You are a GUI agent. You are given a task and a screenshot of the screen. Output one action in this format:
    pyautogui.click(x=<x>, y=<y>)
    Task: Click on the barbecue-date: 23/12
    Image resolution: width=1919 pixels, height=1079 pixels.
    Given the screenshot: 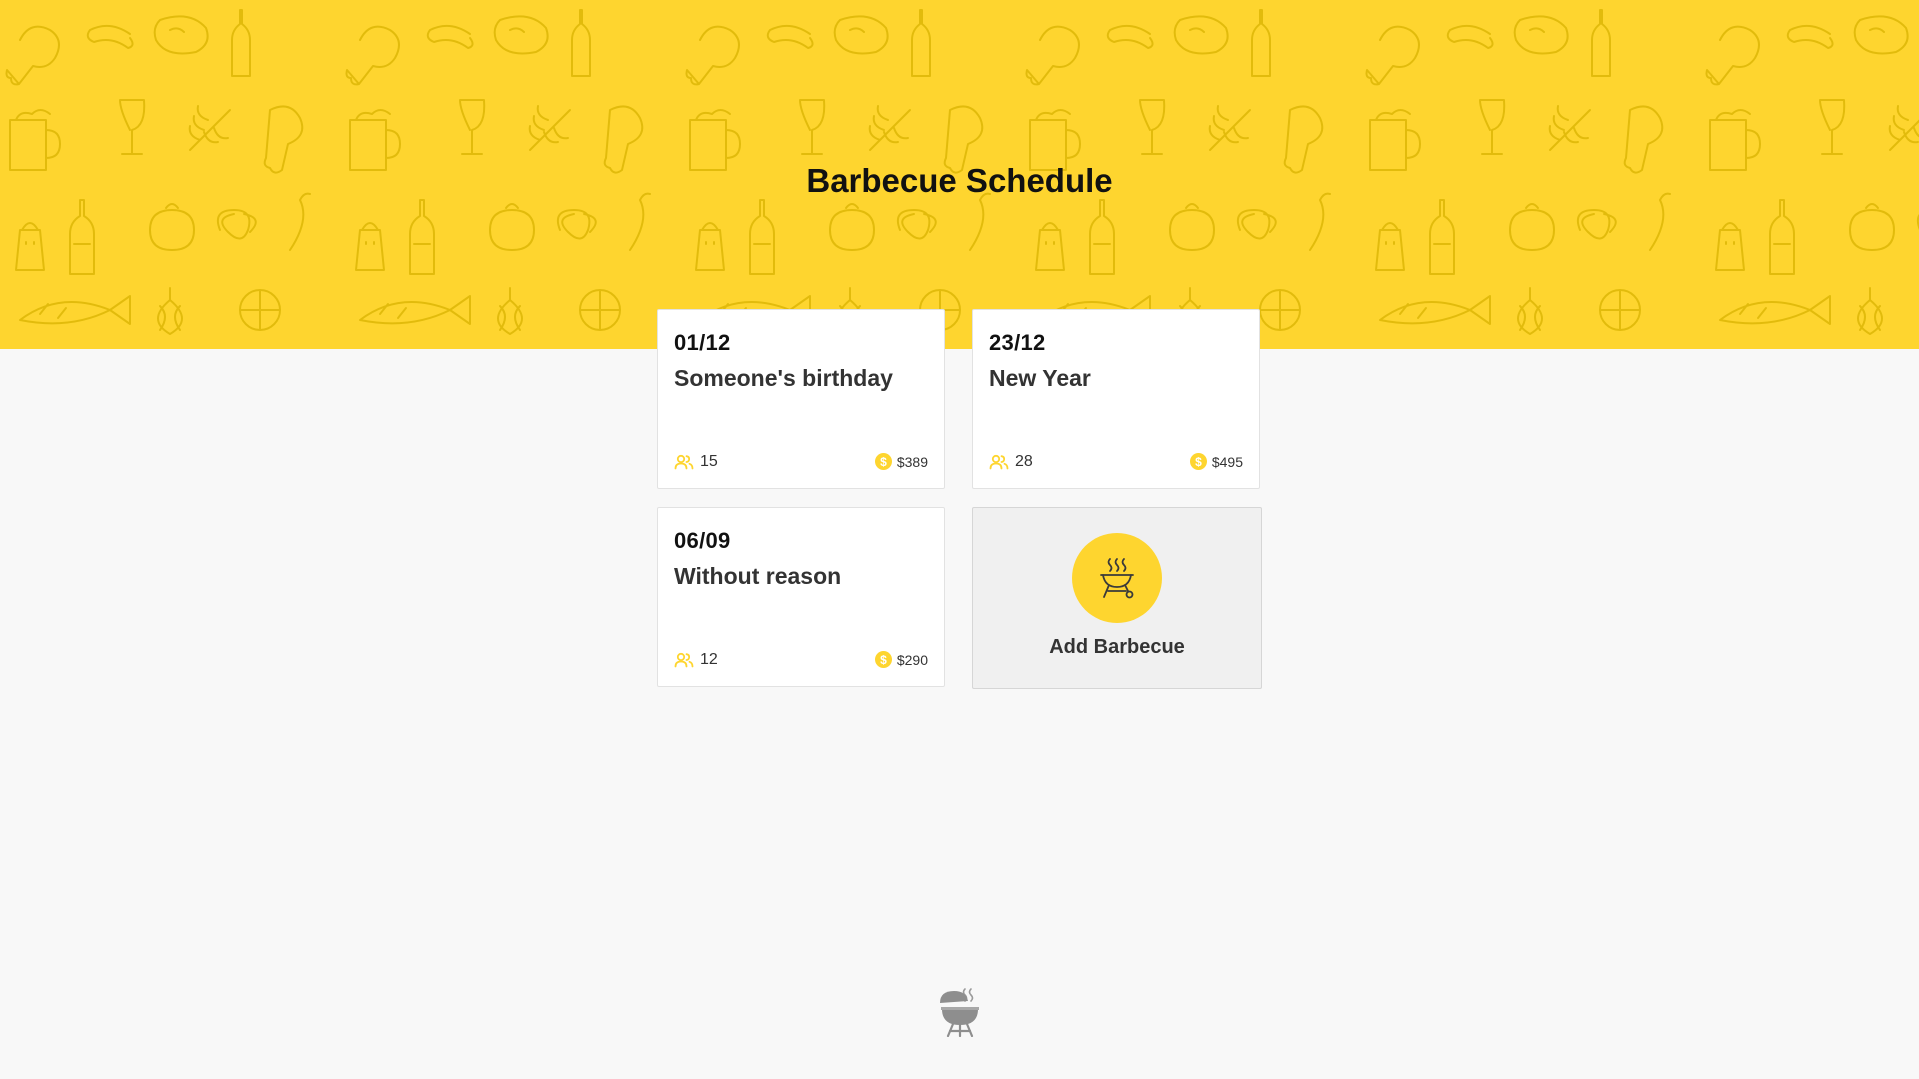 What is the action you would take?
    pyautogui.click(x=1017, y=342)
    